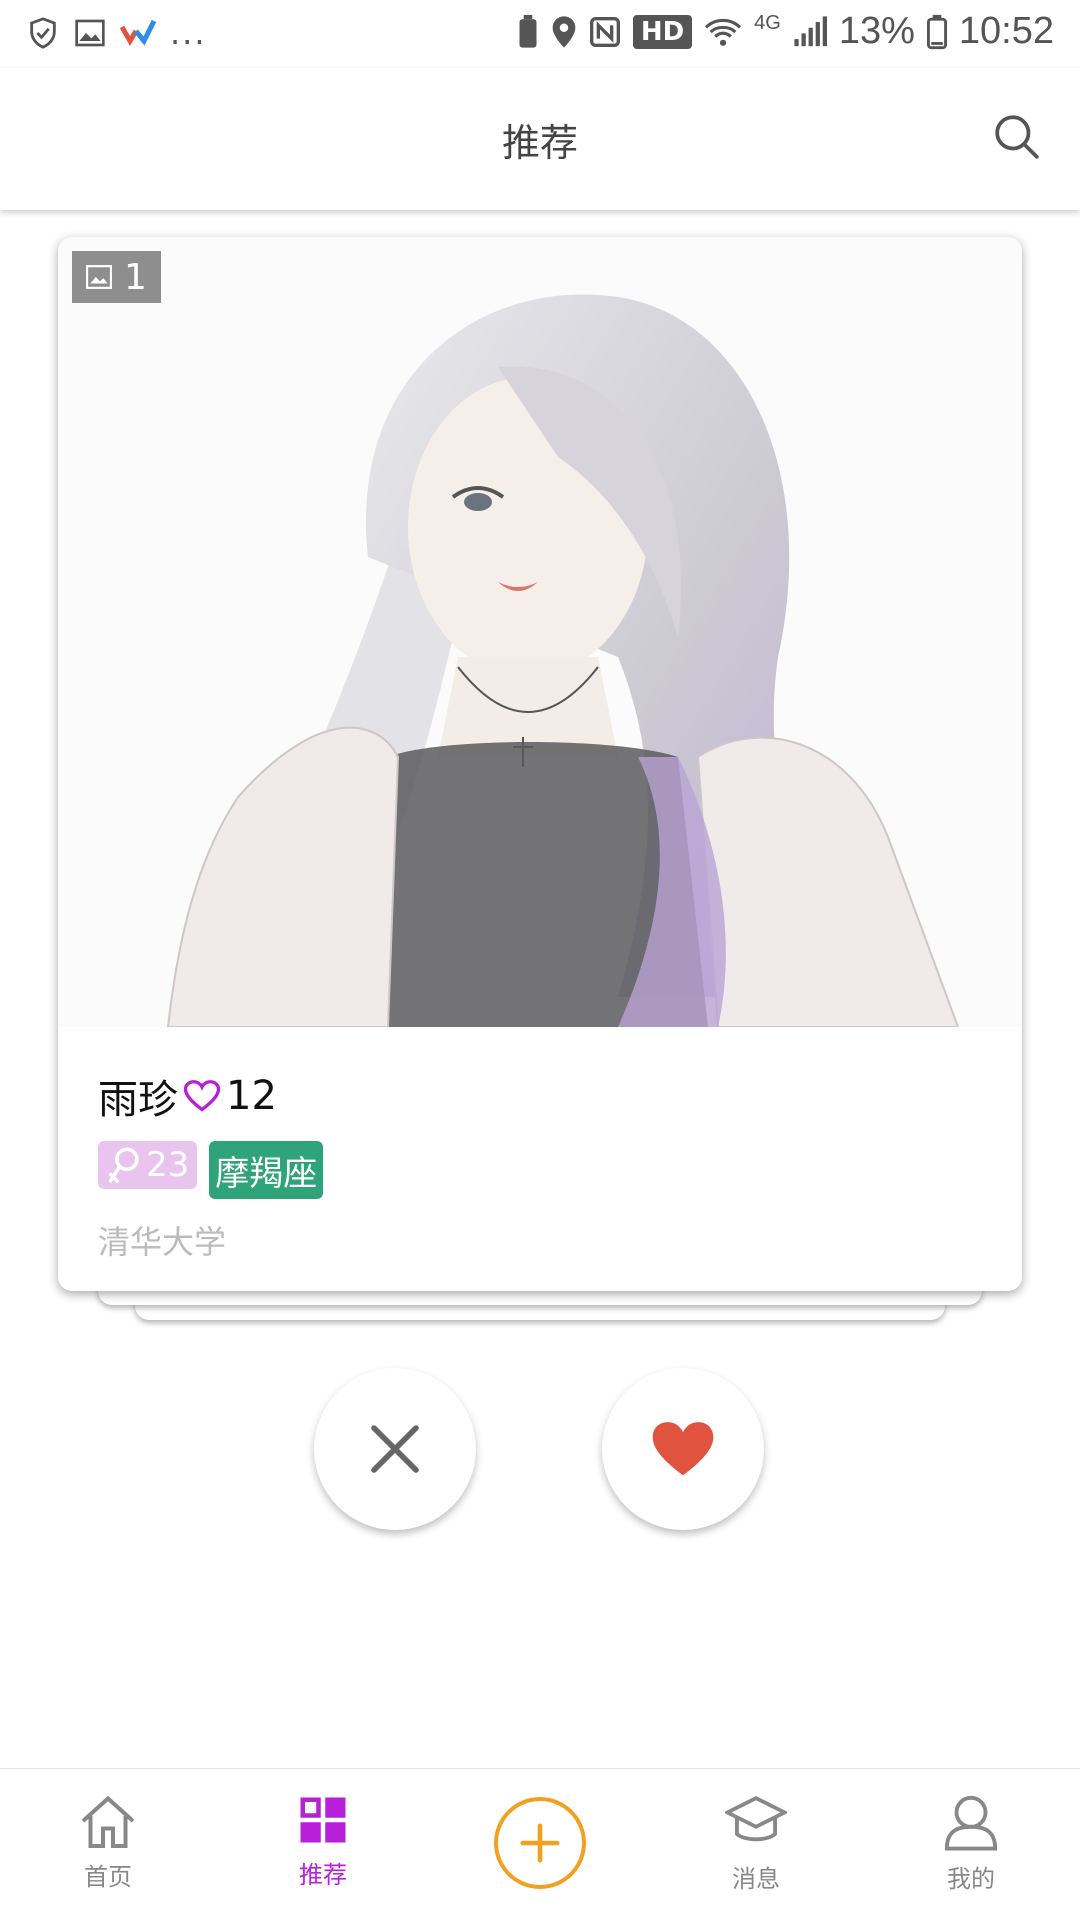 The image size is (1080, 1921). I want to click on nav-item-messages: 消息, so click(756, 1843).